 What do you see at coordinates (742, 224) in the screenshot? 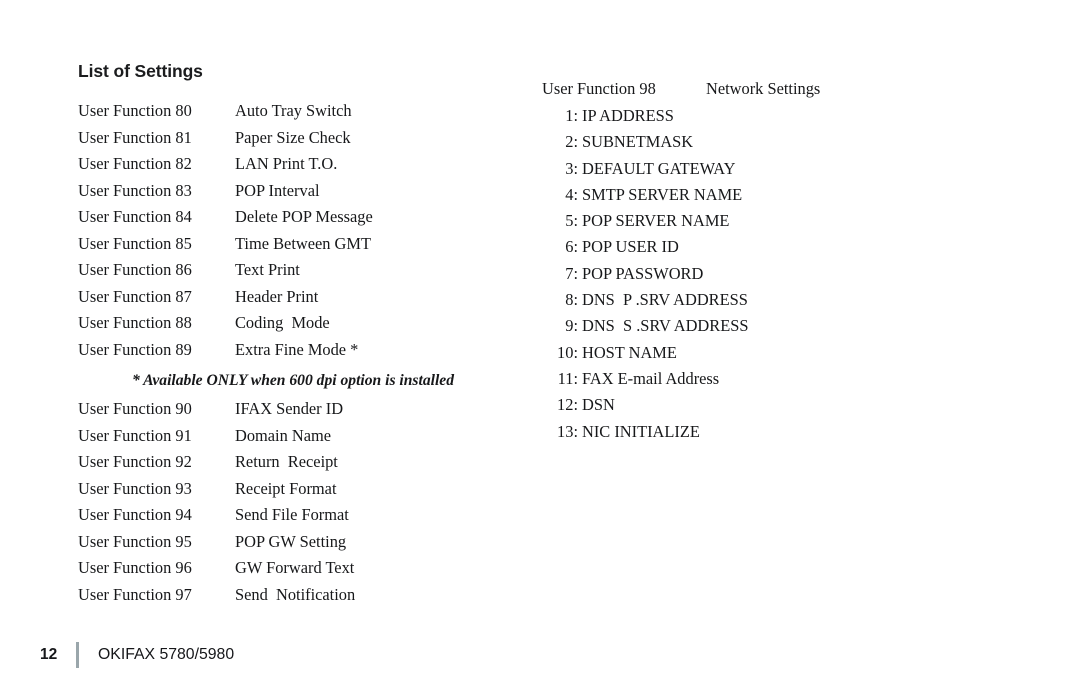
I see `network-setting-row: 5: POP SERVER NAME` at bounding box center [742, 224].